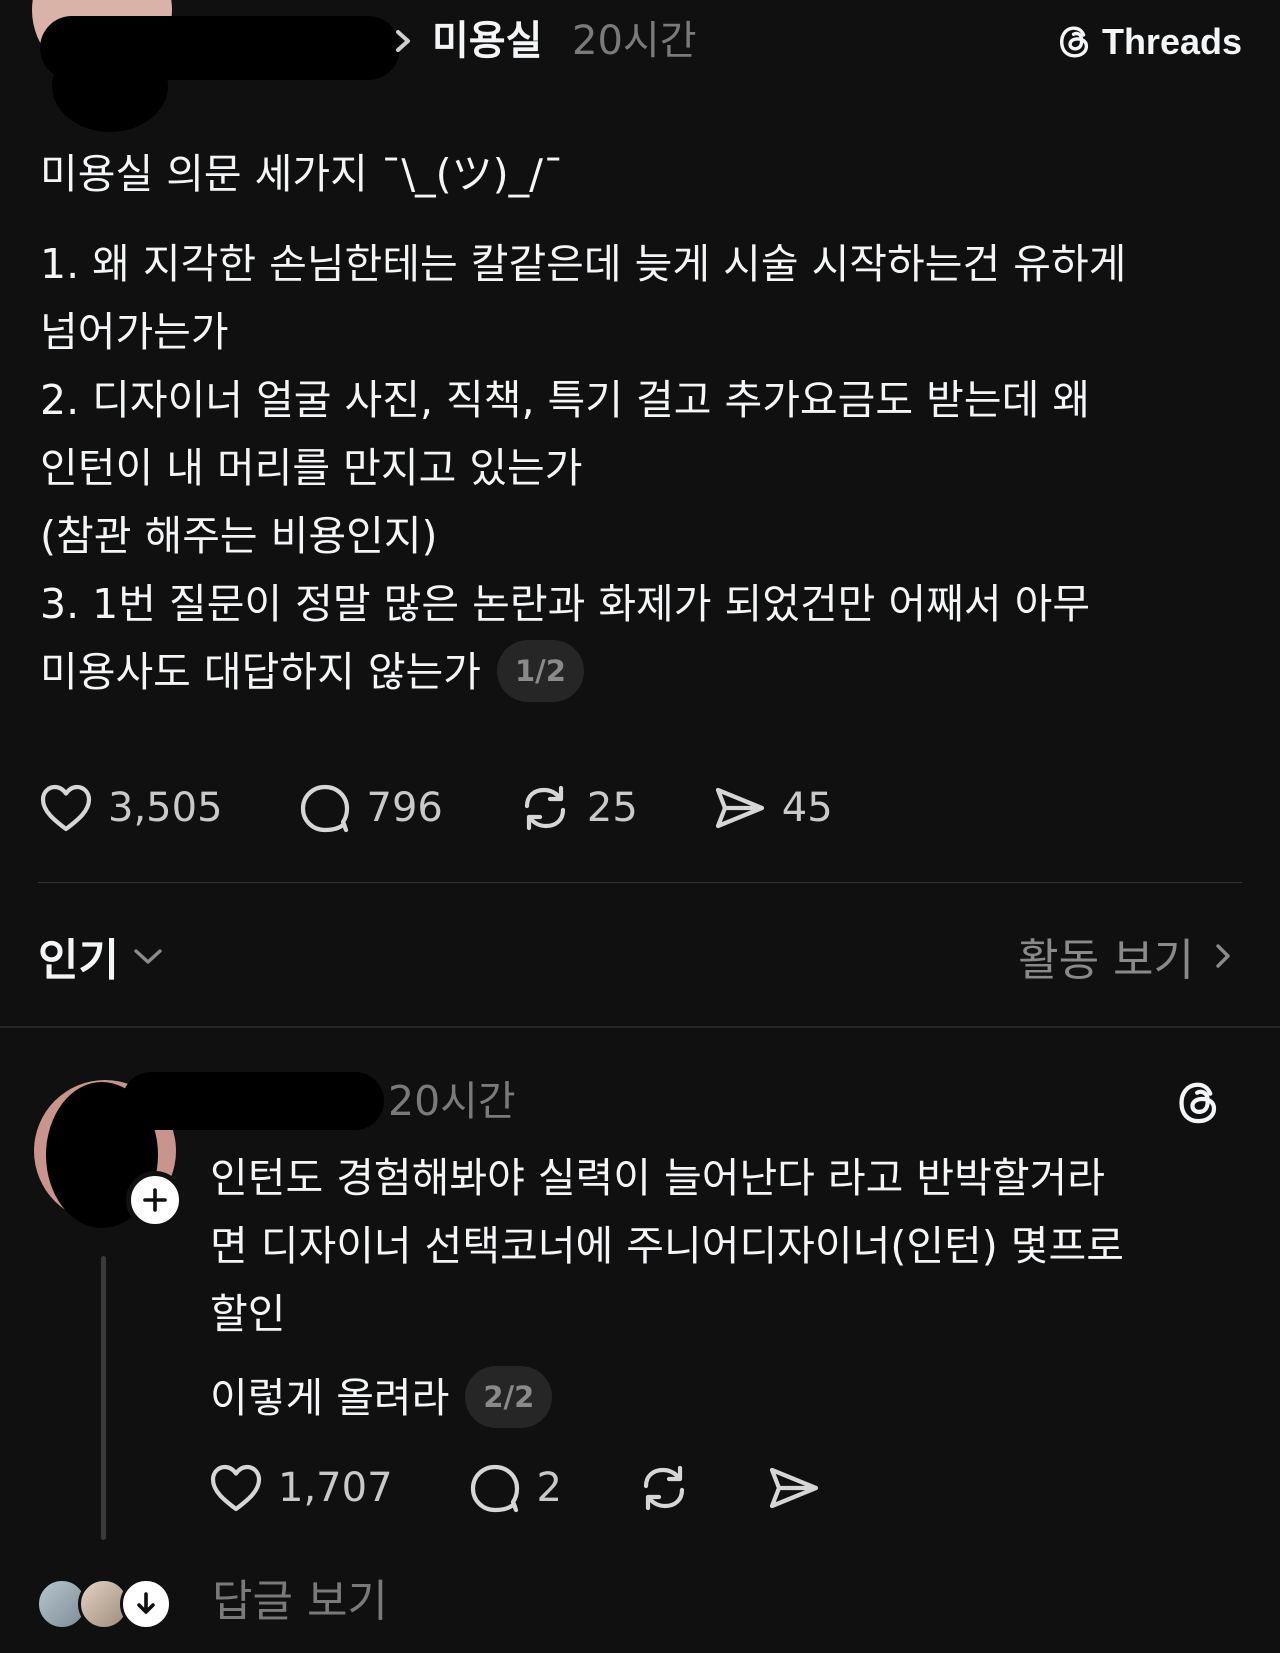  What do you see at coordinates (1106, 960) in the screenshot?
I see `view-activity-label: 활동 보기` at bounding box center [1106, 960].